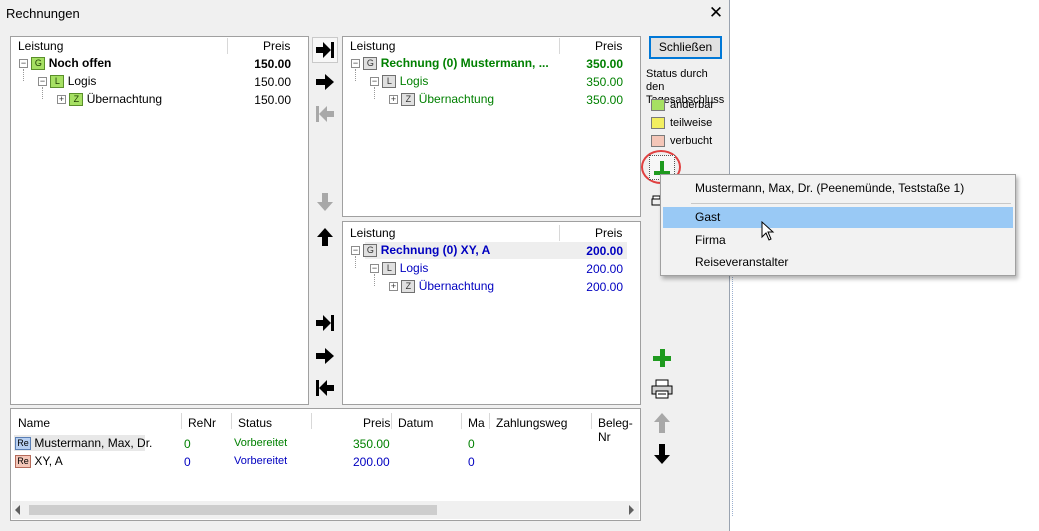 This screenshot has height=531, width=1039. Describe the element at coordinates (261, 443) in the screenshot. I see `cell-status: Vorbereitet` at that location.